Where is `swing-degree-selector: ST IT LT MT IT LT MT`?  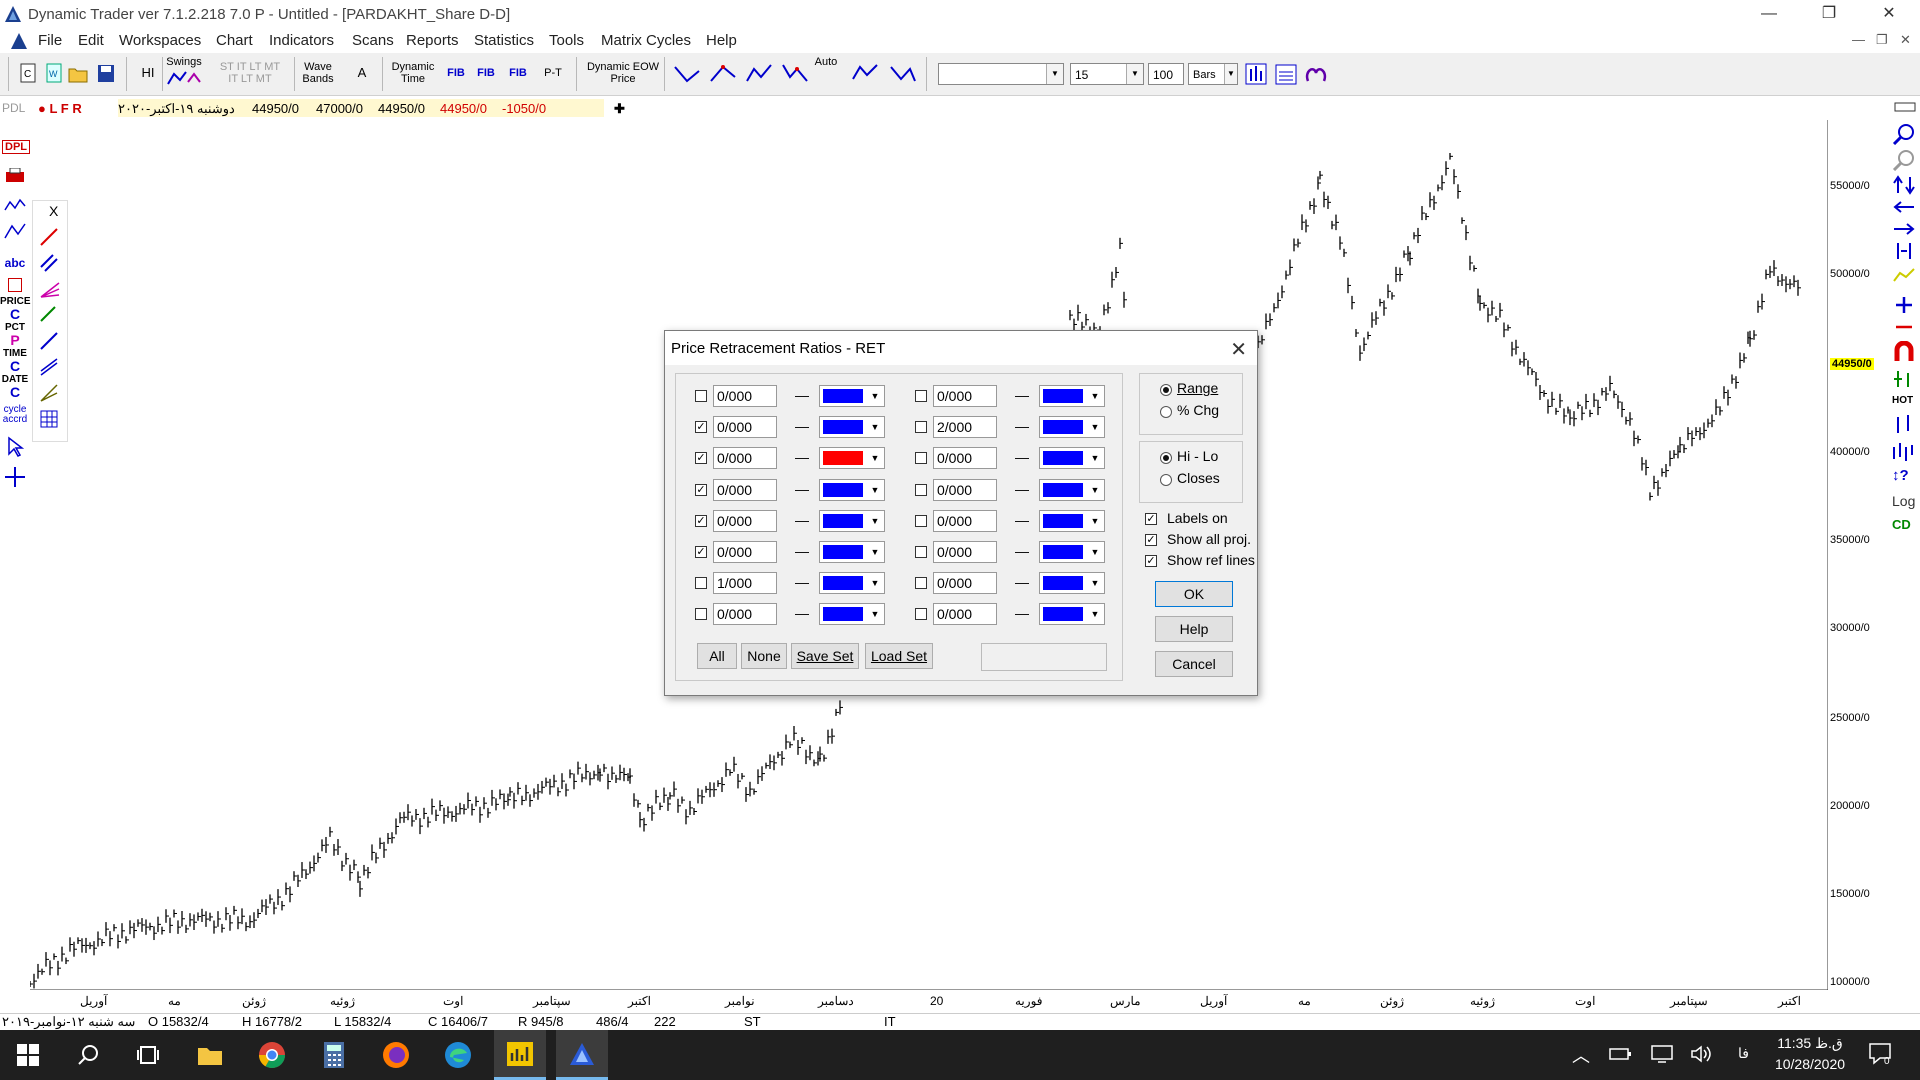 swing-degree-selector: ST IT LT MT IT LT MT is located at coordinates (250, 73).